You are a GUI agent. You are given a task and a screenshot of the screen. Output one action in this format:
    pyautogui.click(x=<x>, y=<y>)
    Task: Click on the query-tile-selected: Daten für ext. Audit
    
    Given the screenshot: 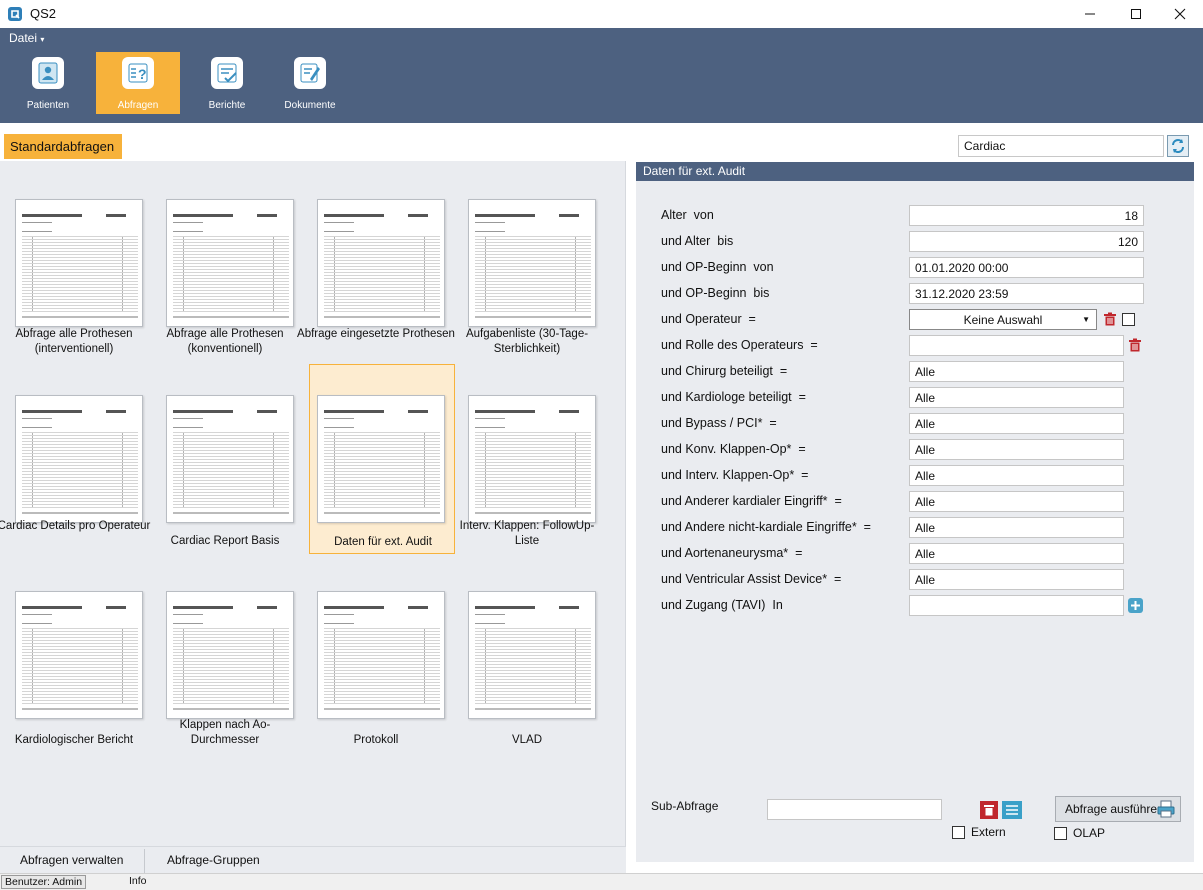 What is the action you would take?
    pyautogui.click(x=382, y=459)
    